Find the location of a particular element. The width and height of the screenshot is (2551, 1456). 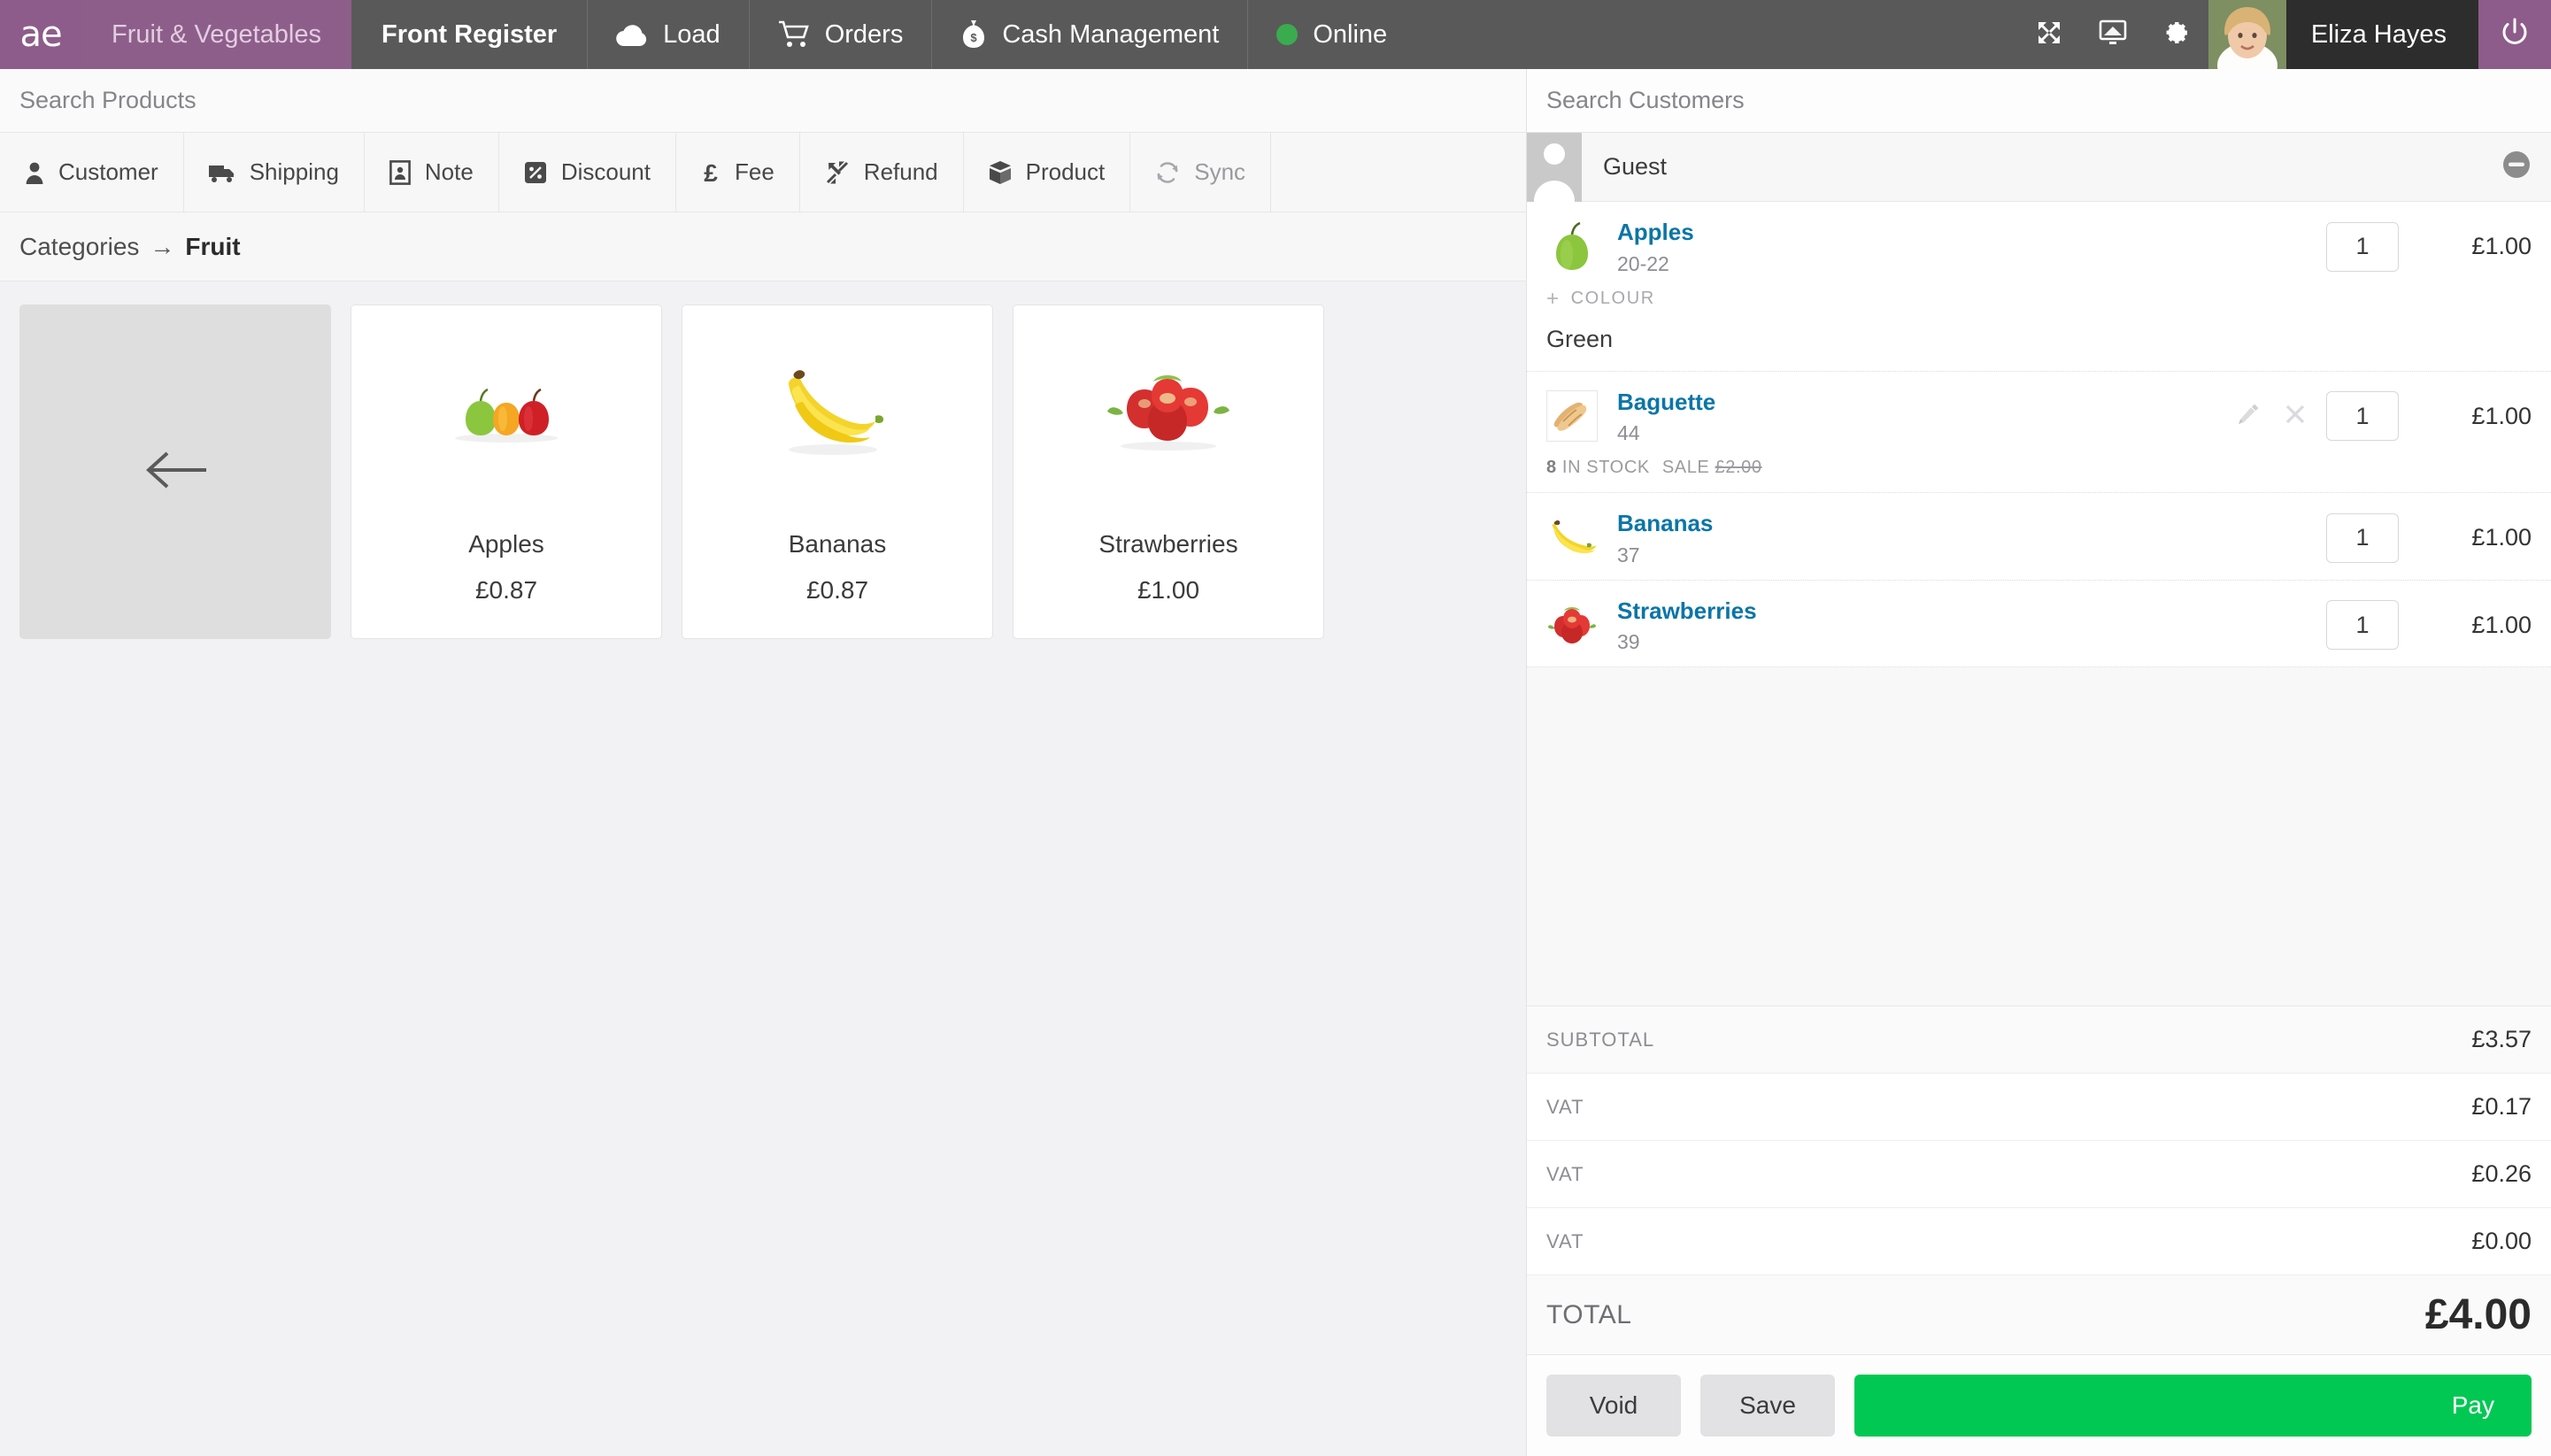

arrow-left-icon is located at coordinates (175, 472).